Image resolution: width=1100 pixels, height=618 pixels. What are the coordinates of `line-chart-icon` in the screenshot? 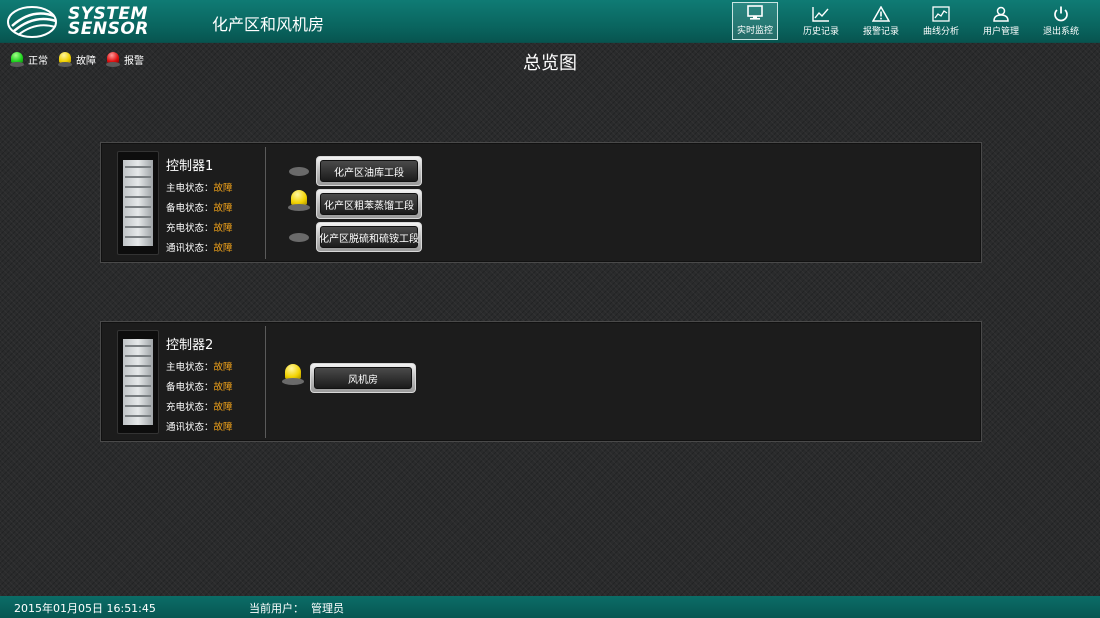 It's located at (820, 14).